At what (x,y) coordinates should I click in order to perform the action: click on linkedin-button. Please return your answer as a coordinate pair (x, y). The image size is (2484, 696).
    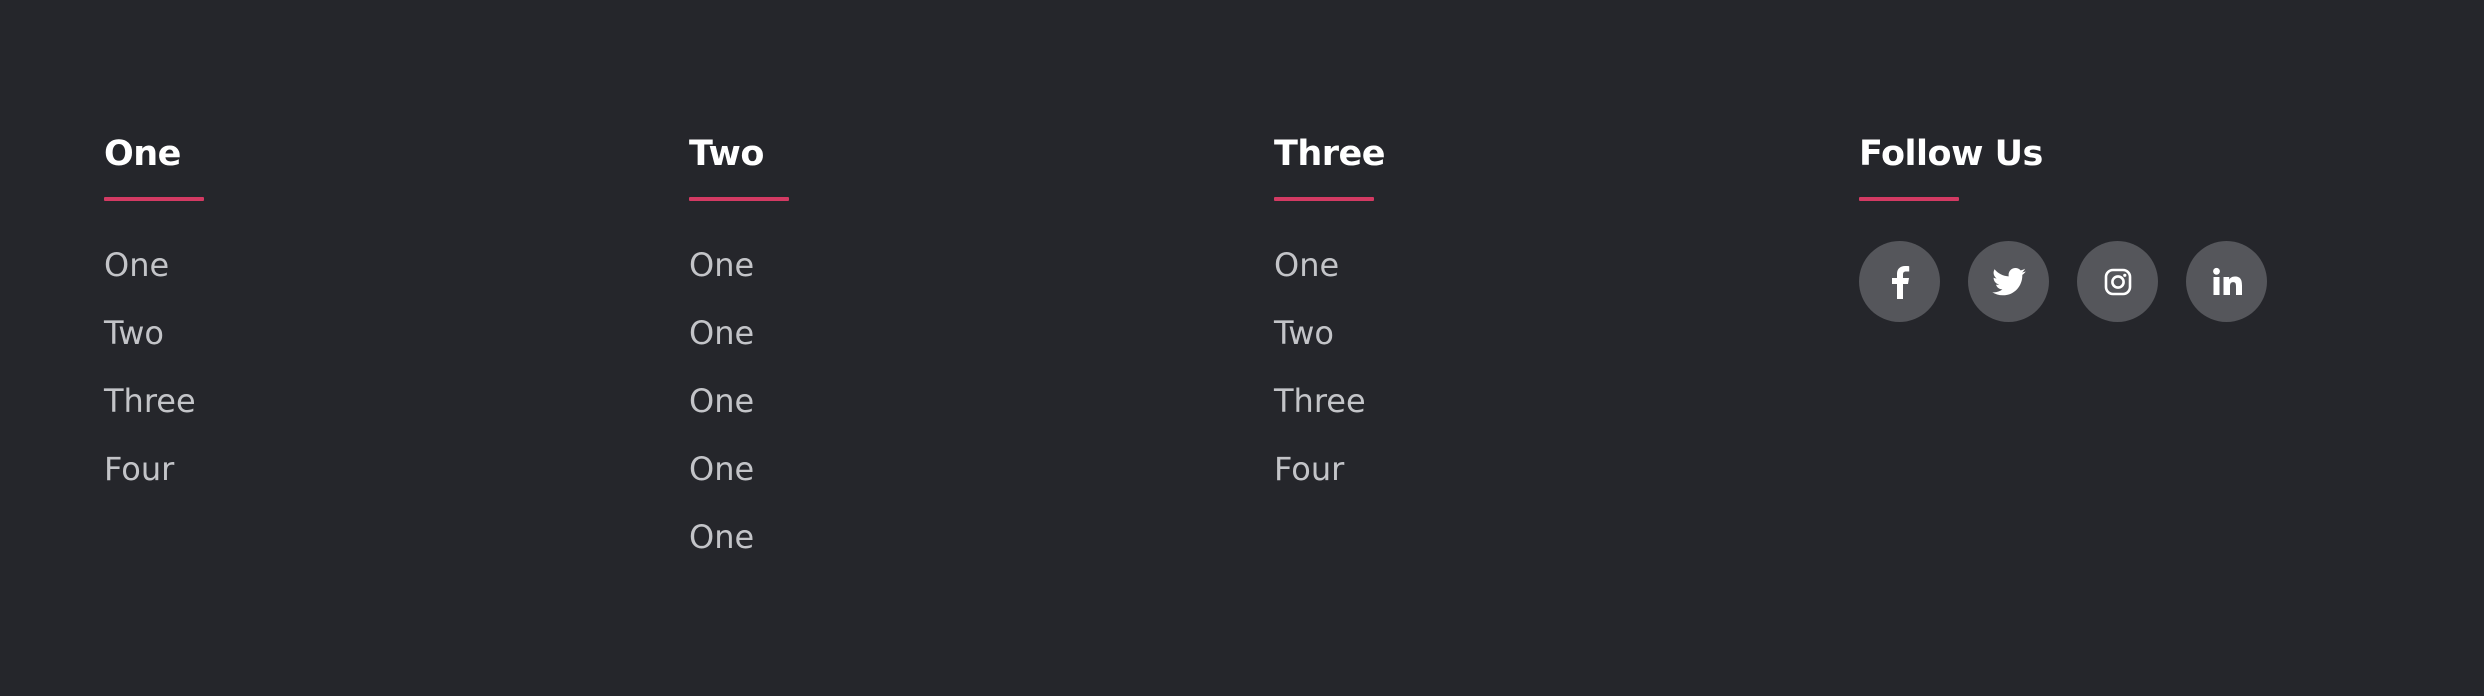
    Looking at the image, I should click on (2226, 281).